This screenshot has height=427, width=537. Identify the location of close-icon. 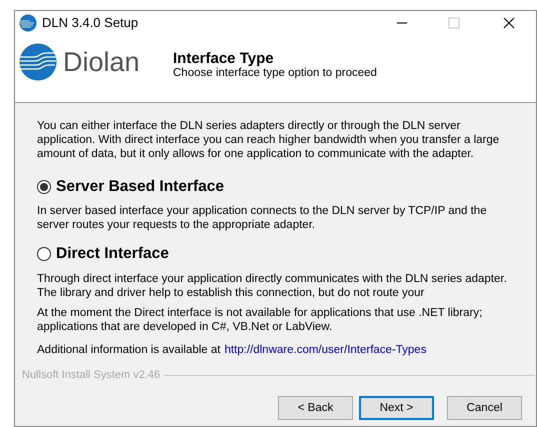
(509, 23).